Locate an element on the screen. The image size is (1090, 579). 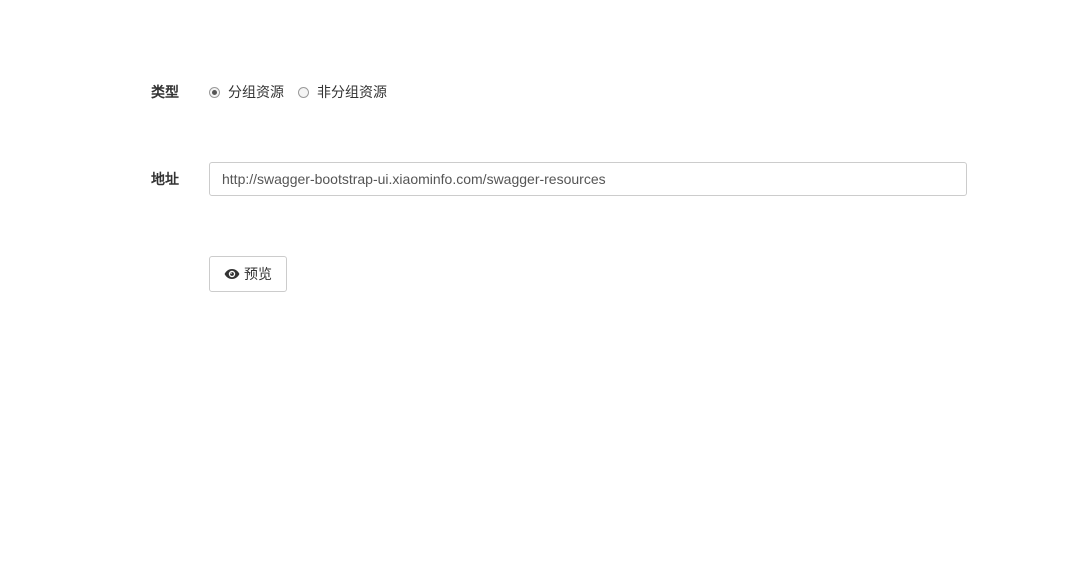
radio-option-grouped: 分组资源 is located at coordinates (246, 92).